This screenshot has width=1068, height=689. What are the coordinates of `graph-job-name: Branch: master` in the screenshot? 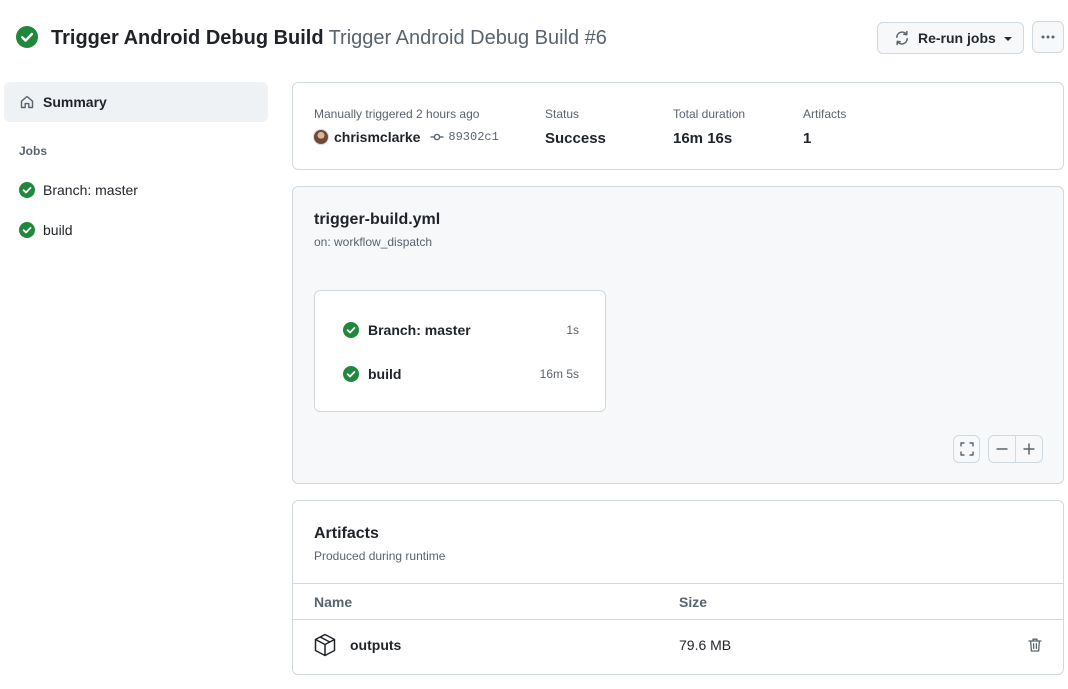 It's located at (419, 330).